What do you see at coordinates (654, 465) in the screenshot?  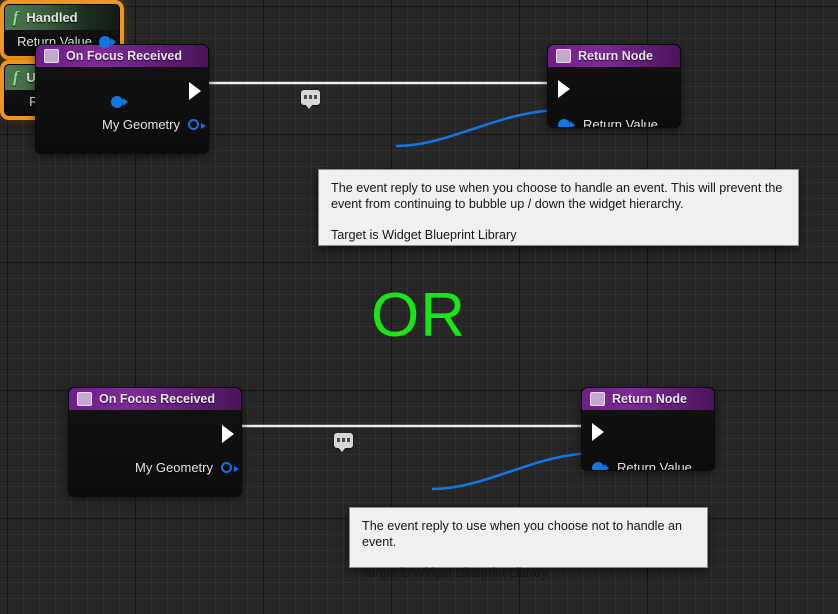 I see `pin-label-return-value-bottom: Return Value` at bounding box center [654, 465].